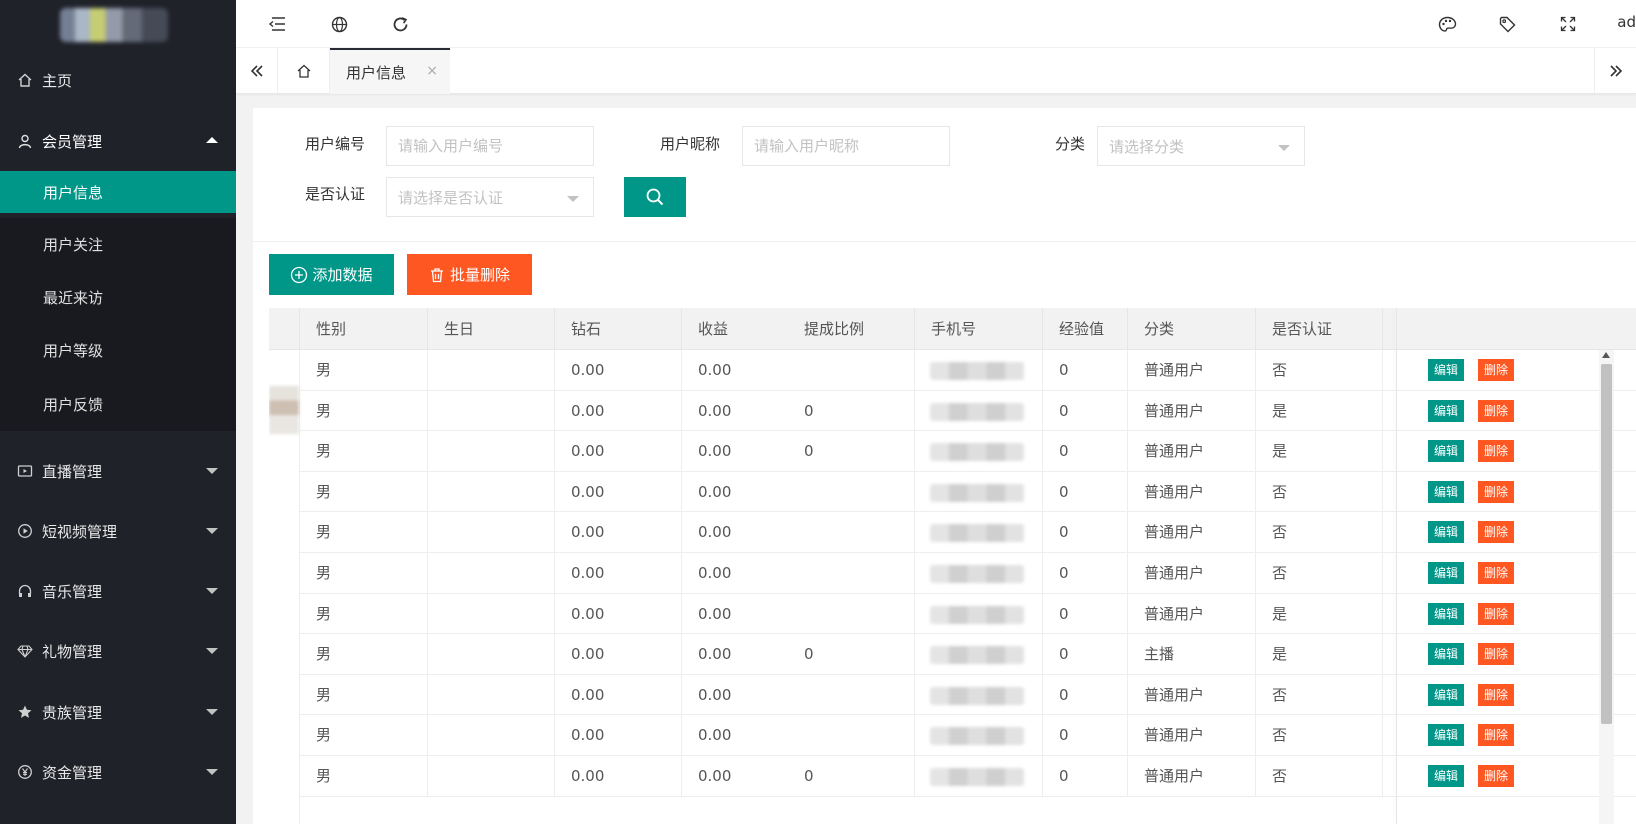  Describe the element at coordinates (491, 329) in the screenshot. I see `table-header-birthday: 生日` at that location.